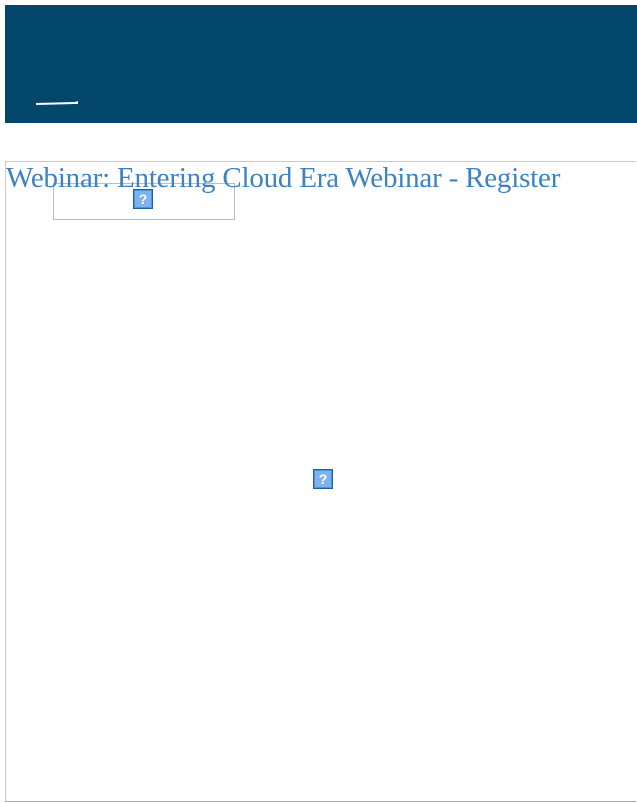 Image resolution: width=637 pixels, height=803 pixels. What do you see at coordinates (321, 64) in the screenshot?
I see `site-header` at bounding box center [321, 64].